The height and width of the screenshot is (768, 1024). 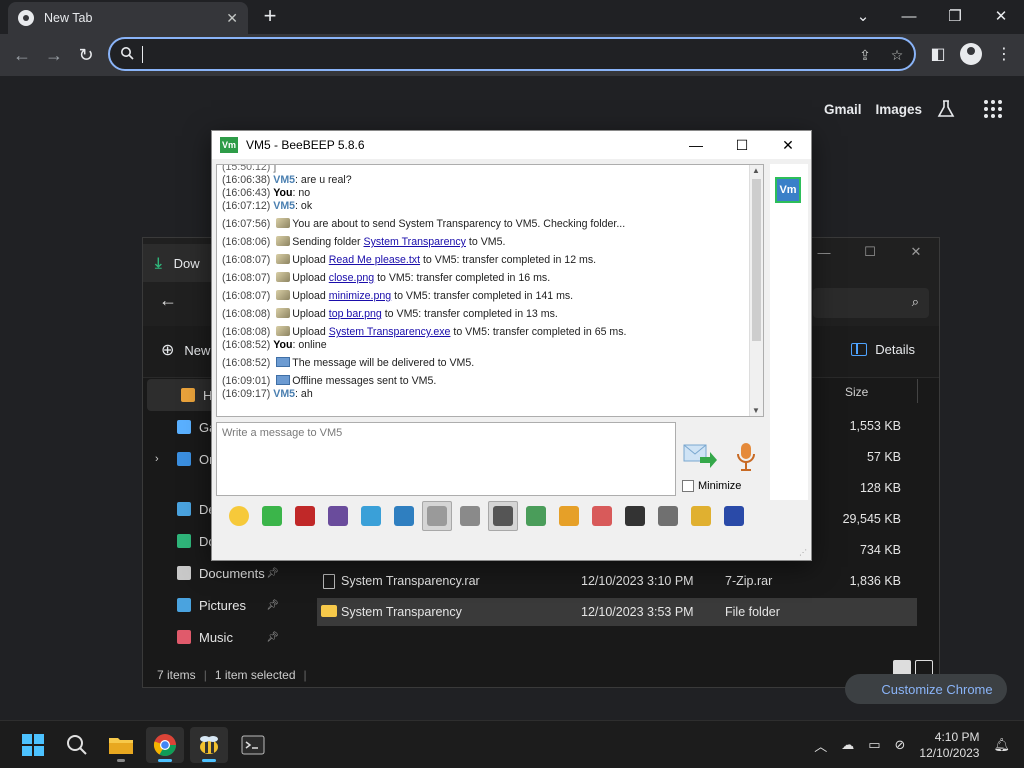 I want to click on new-tab-button: +, so click(x=270, y=17).